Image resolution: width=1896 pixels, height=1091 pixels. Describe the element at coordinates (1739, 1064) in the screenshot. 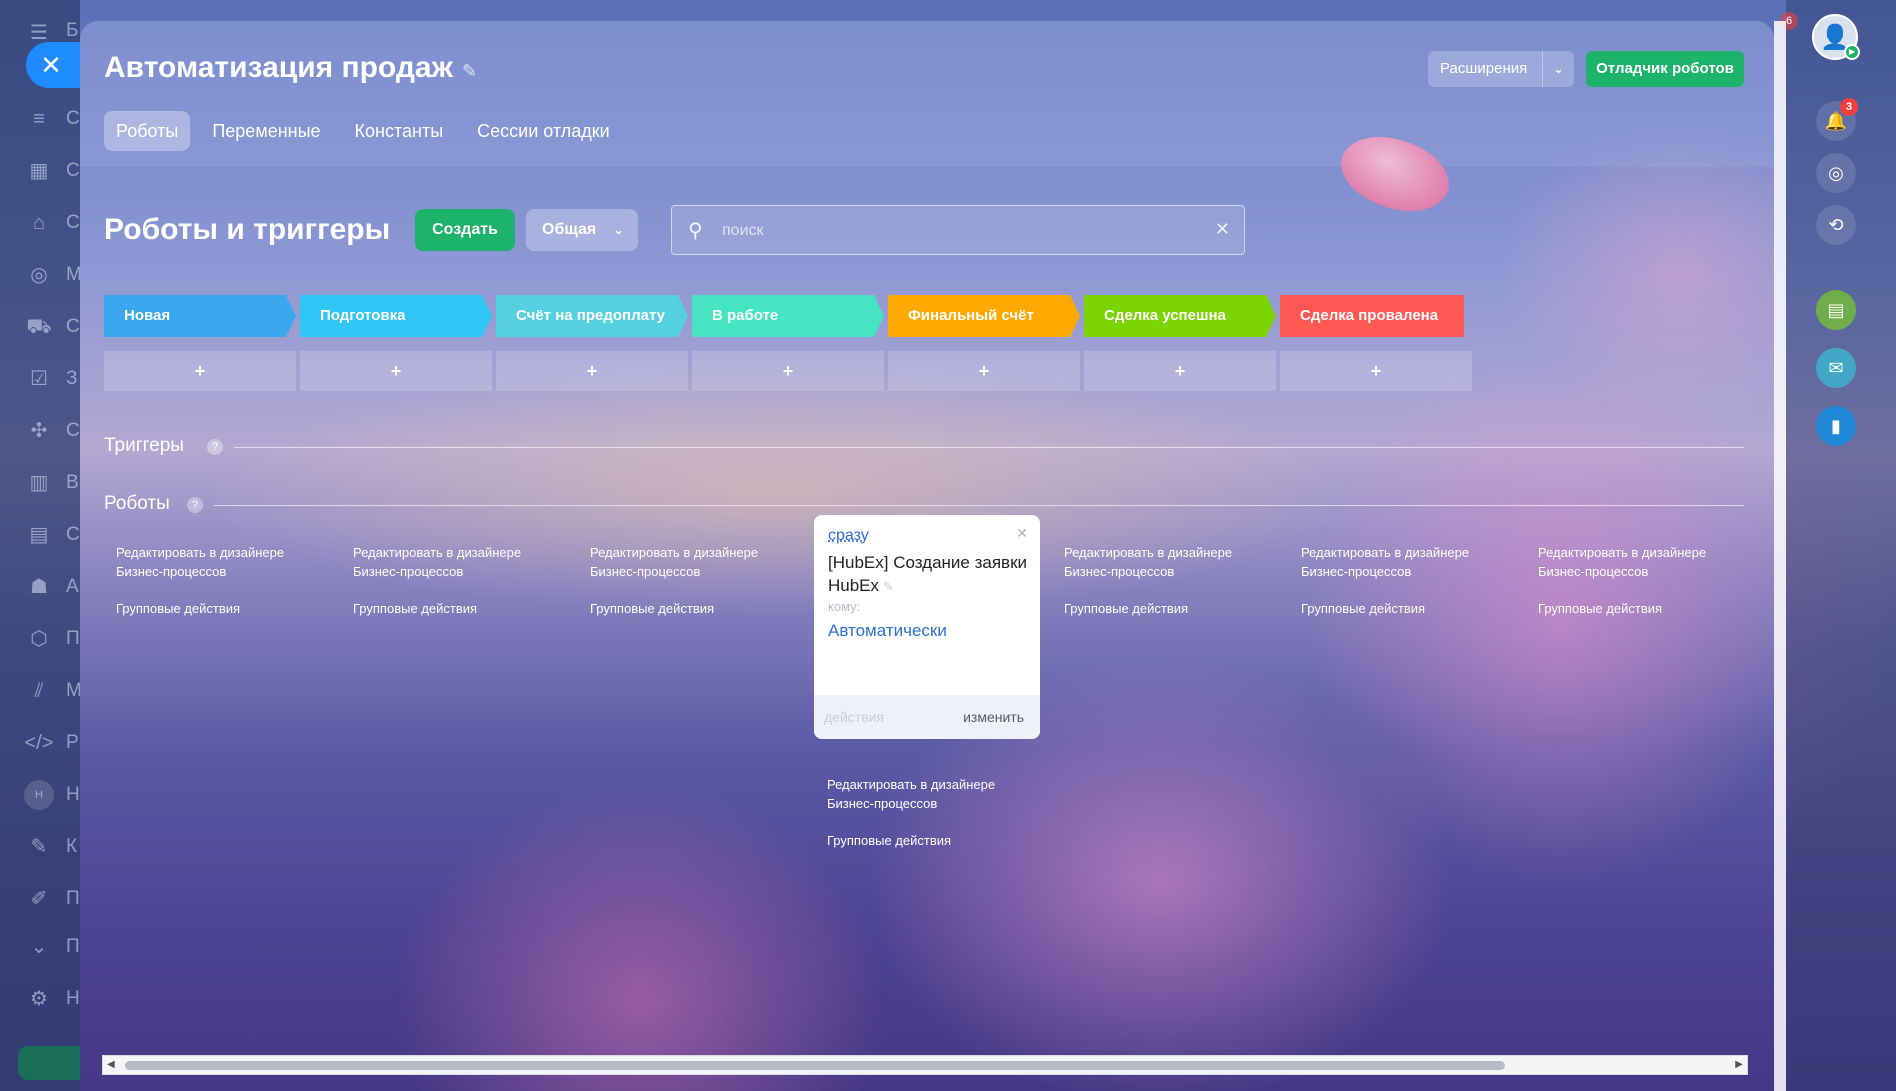

I see `scroll-right-icon: ▶` at that location.